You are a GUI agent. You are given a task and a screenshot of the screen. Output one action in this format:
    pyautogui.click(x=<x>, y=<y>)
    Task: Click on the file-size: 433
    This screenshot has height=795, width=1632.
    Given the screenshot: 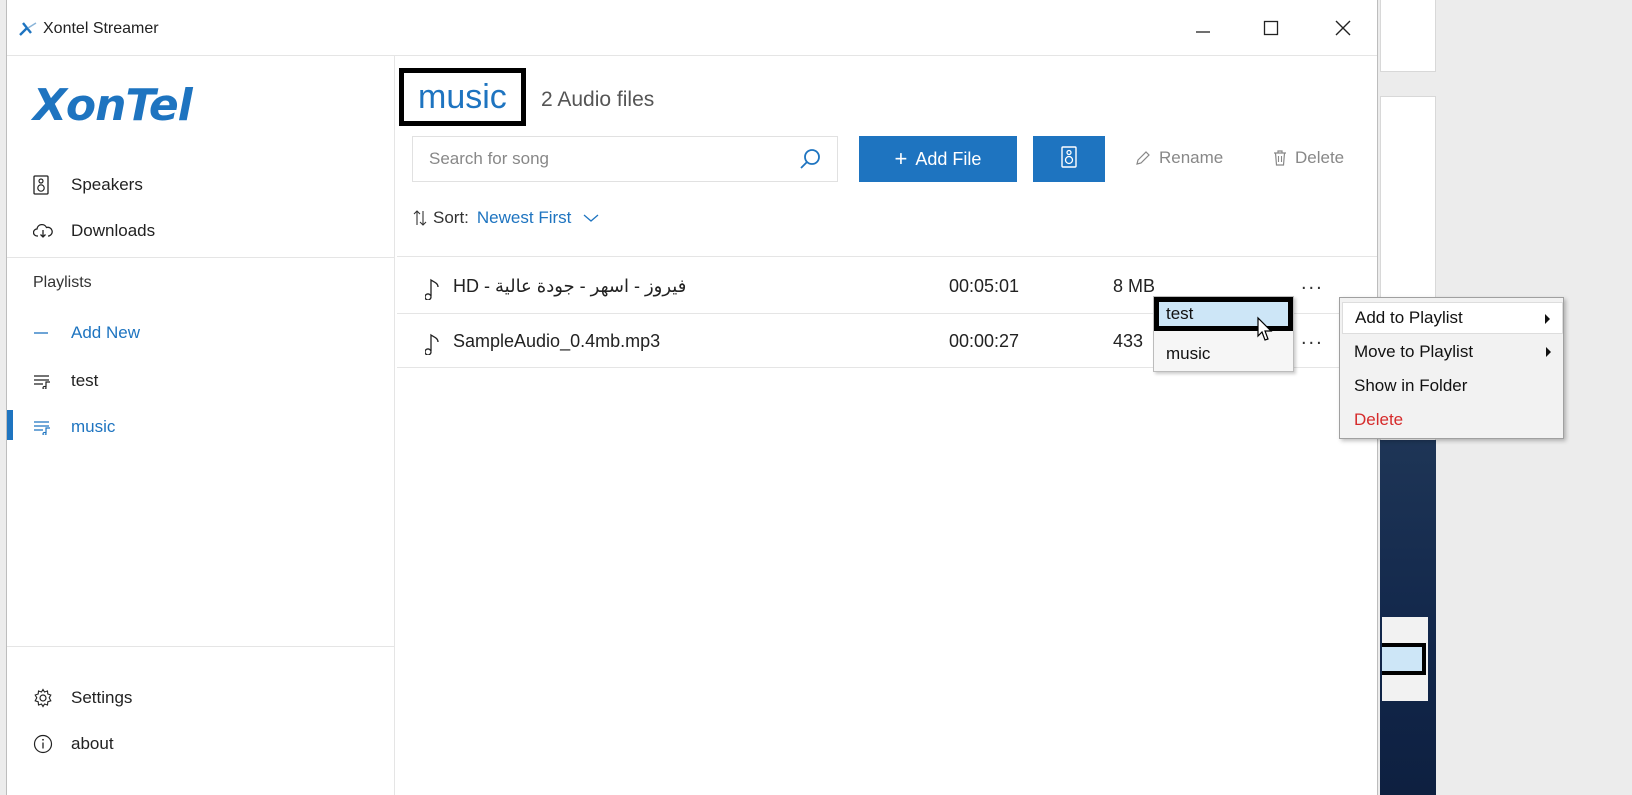 What is the action you would take?
    pyautogui.click(x=1128, y=341)
    